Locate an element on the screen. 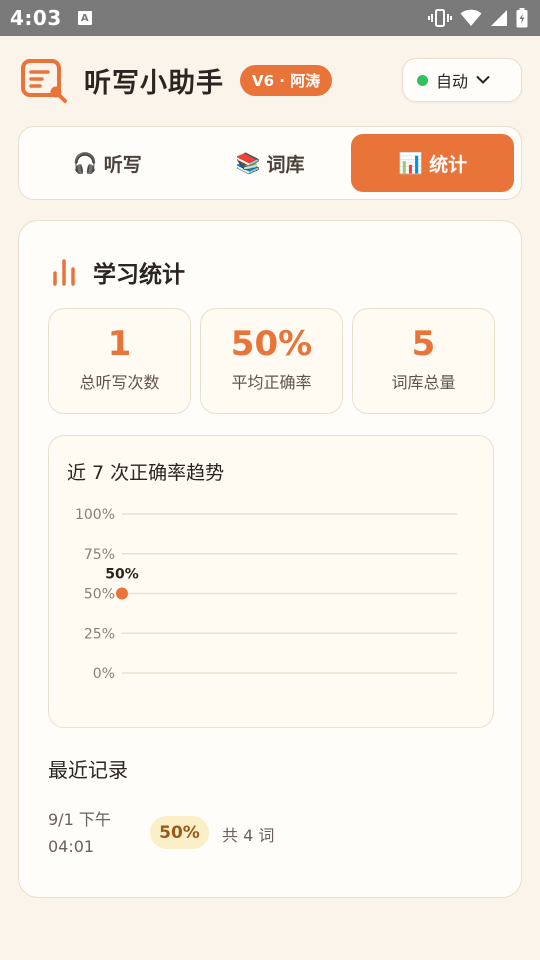 The height and width of the screenshot is (960, 540). record-date-line: 9/1 下午 is located at coordinates (79, 819).